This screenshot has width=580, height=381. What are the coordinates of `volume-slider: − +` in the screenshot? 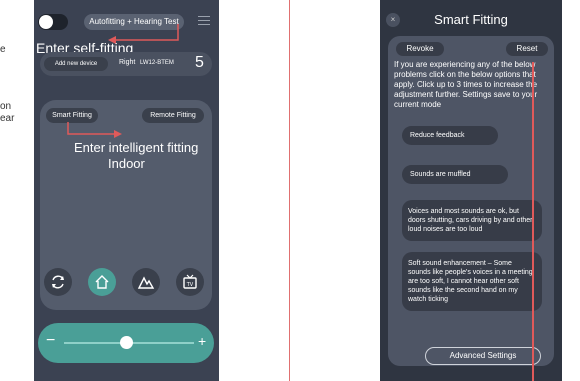 It's located at (126, 343).